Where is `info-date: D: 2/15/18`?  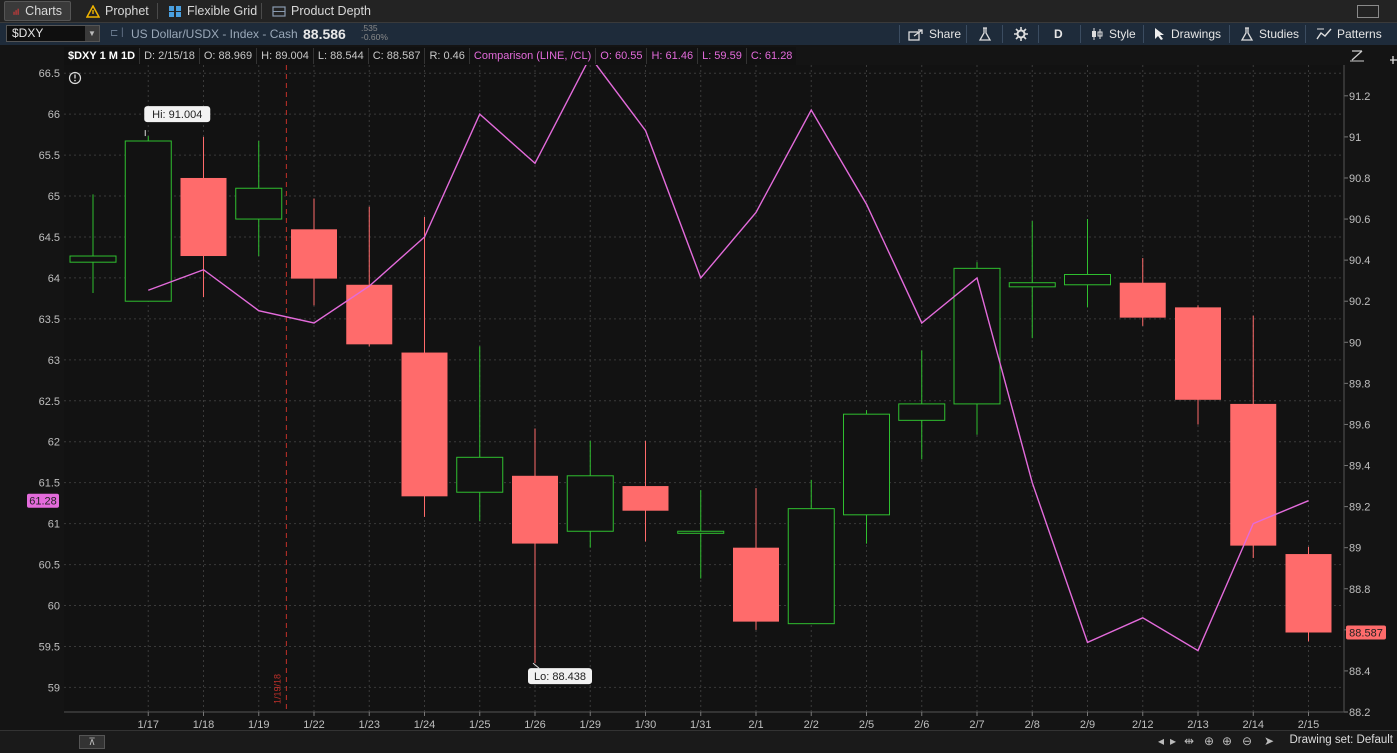 info-date: D: 2/15/18 is located at coordinates (170, 56).